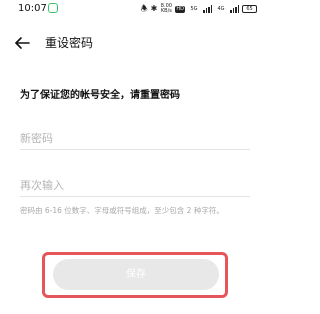 The height and width of the screenshot is (314, 320). I want to click on notification-bell-icon: 🕭, so click(144, 8).